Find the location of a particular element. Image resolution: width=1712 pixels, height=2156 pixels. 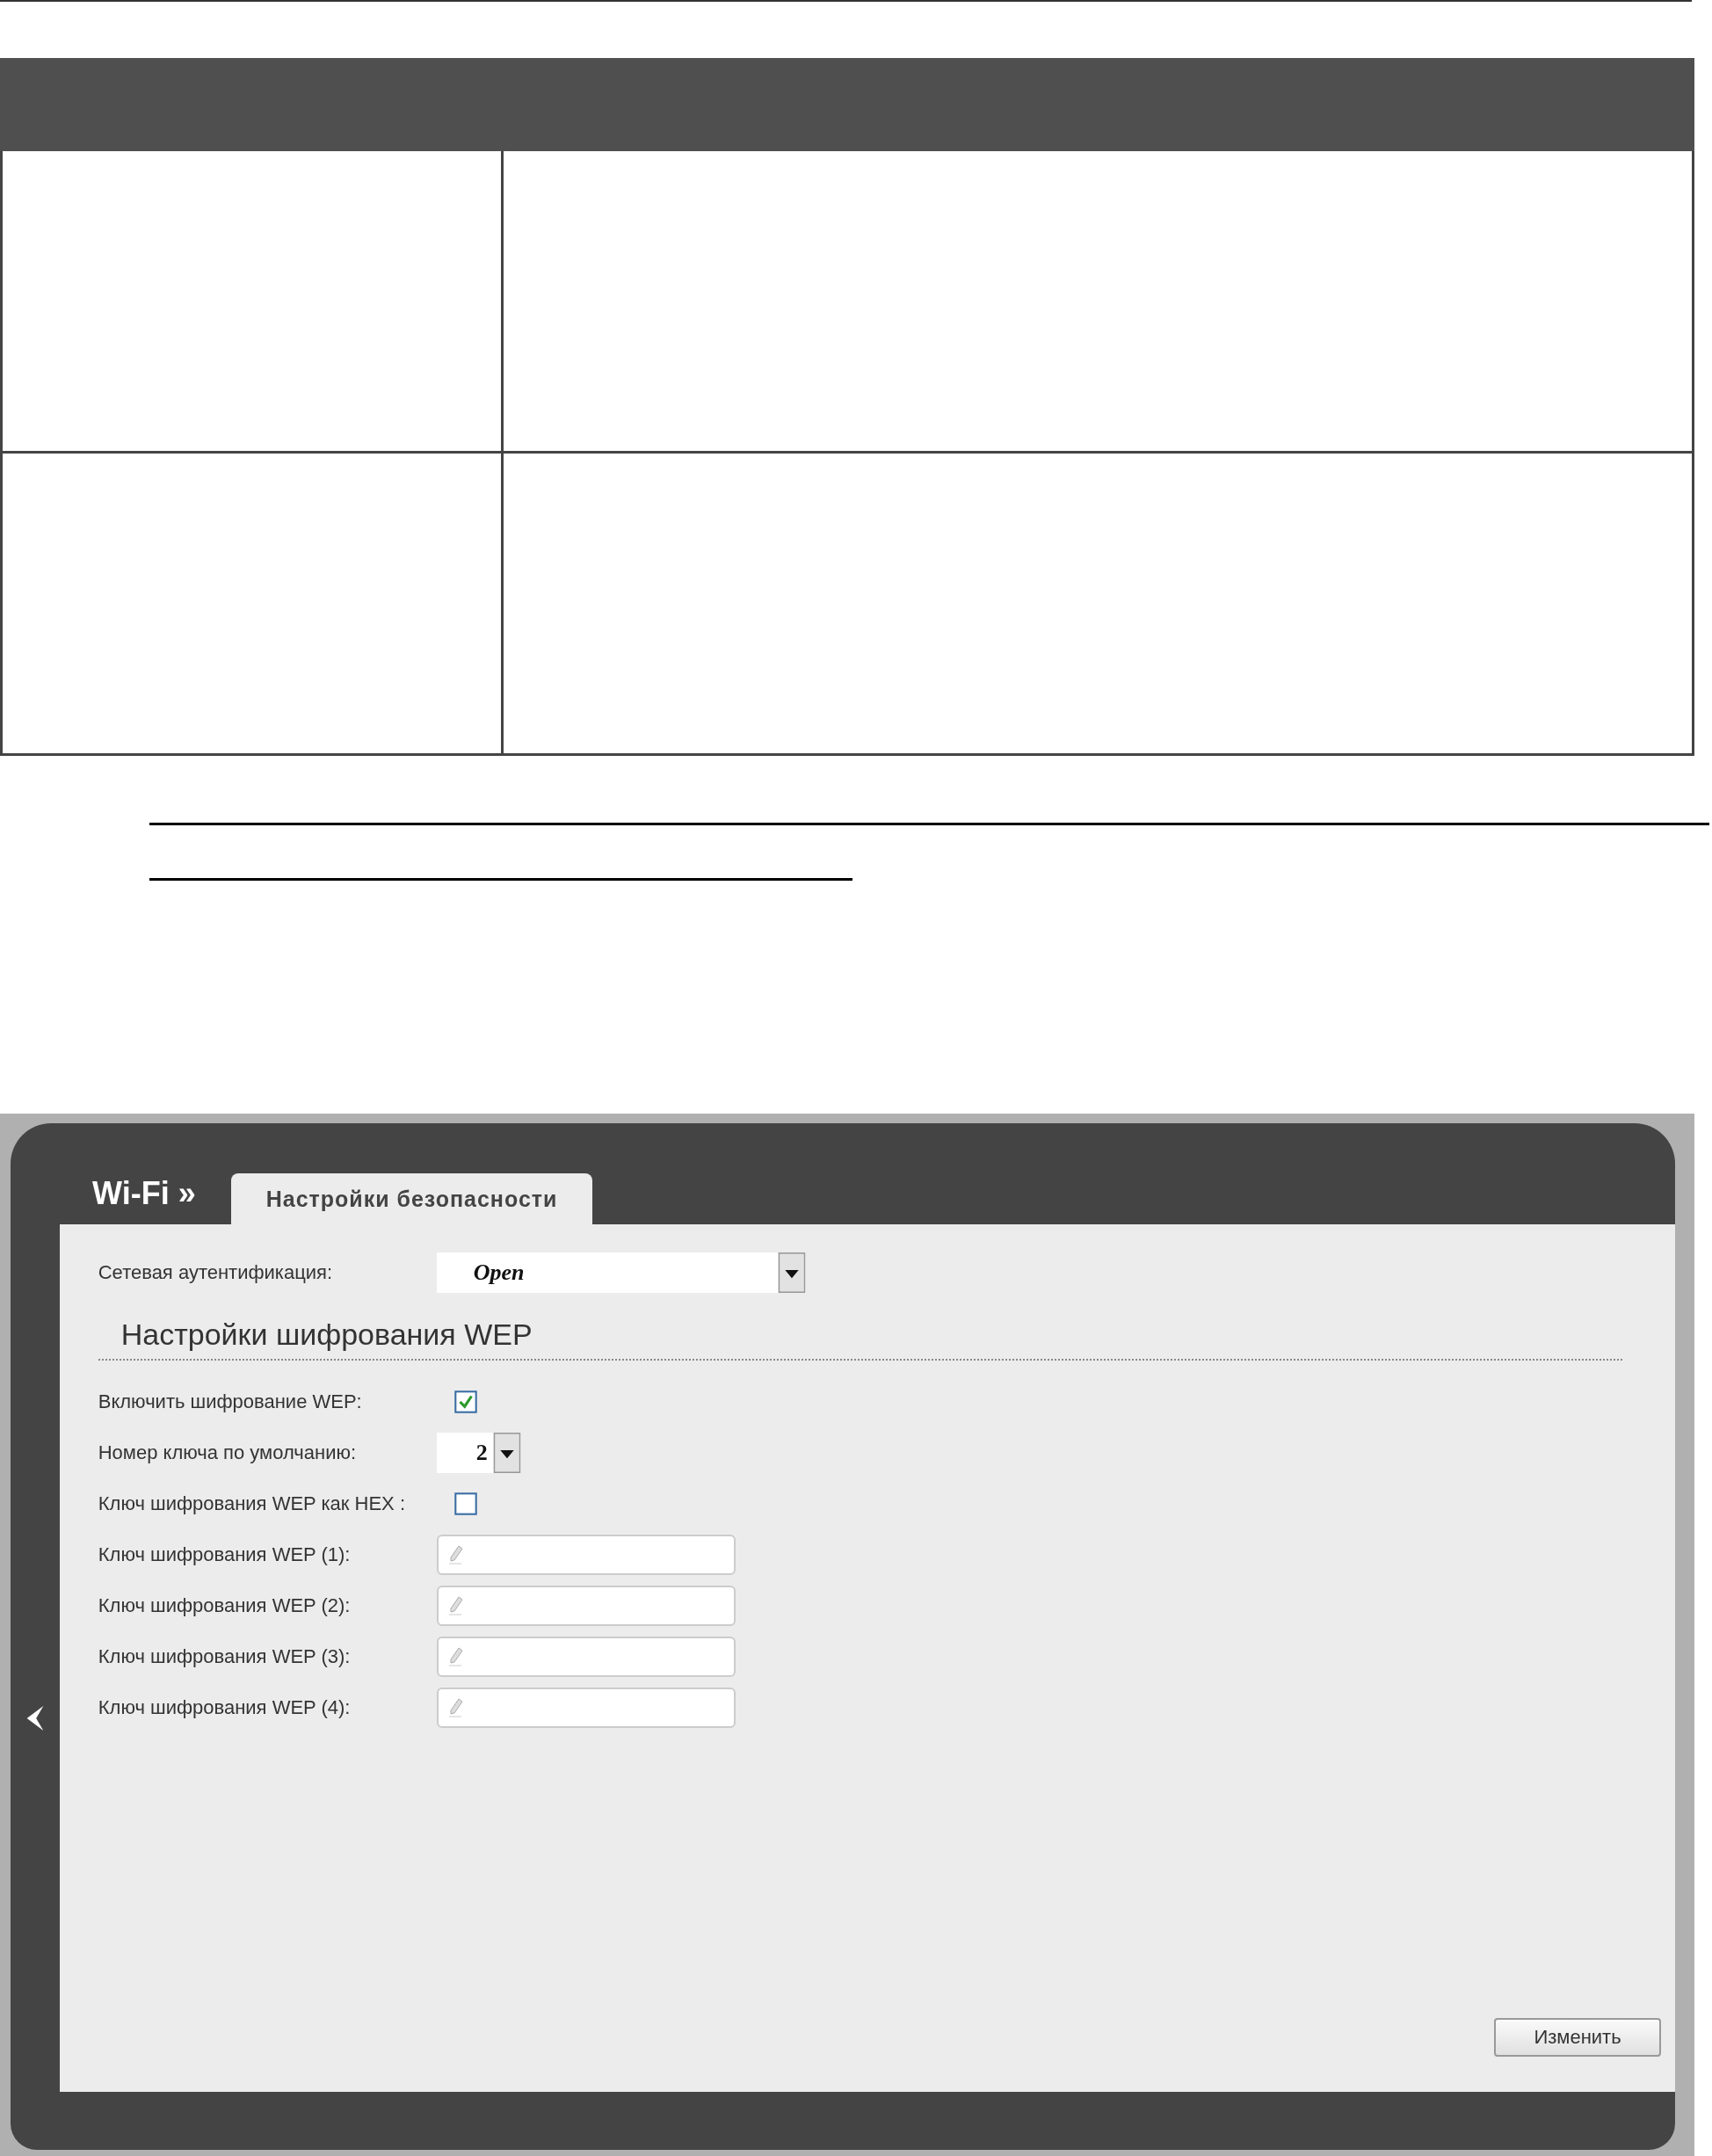

field-label: Ключ шифрования WEP (3): is located at coordinates (225, 1656).